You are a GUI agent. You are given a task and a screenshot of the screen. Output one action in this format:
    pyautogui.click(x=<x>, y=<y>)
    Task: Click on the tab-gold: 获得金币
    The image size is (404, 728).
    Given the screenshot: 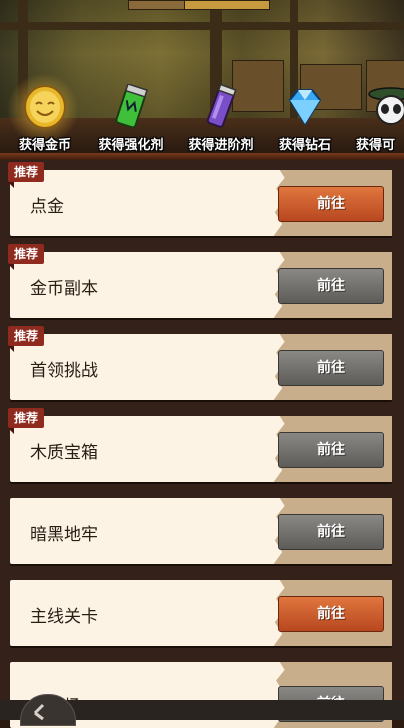 What is the action you would take?
    pyautogui.click(x=45, y=115)
    